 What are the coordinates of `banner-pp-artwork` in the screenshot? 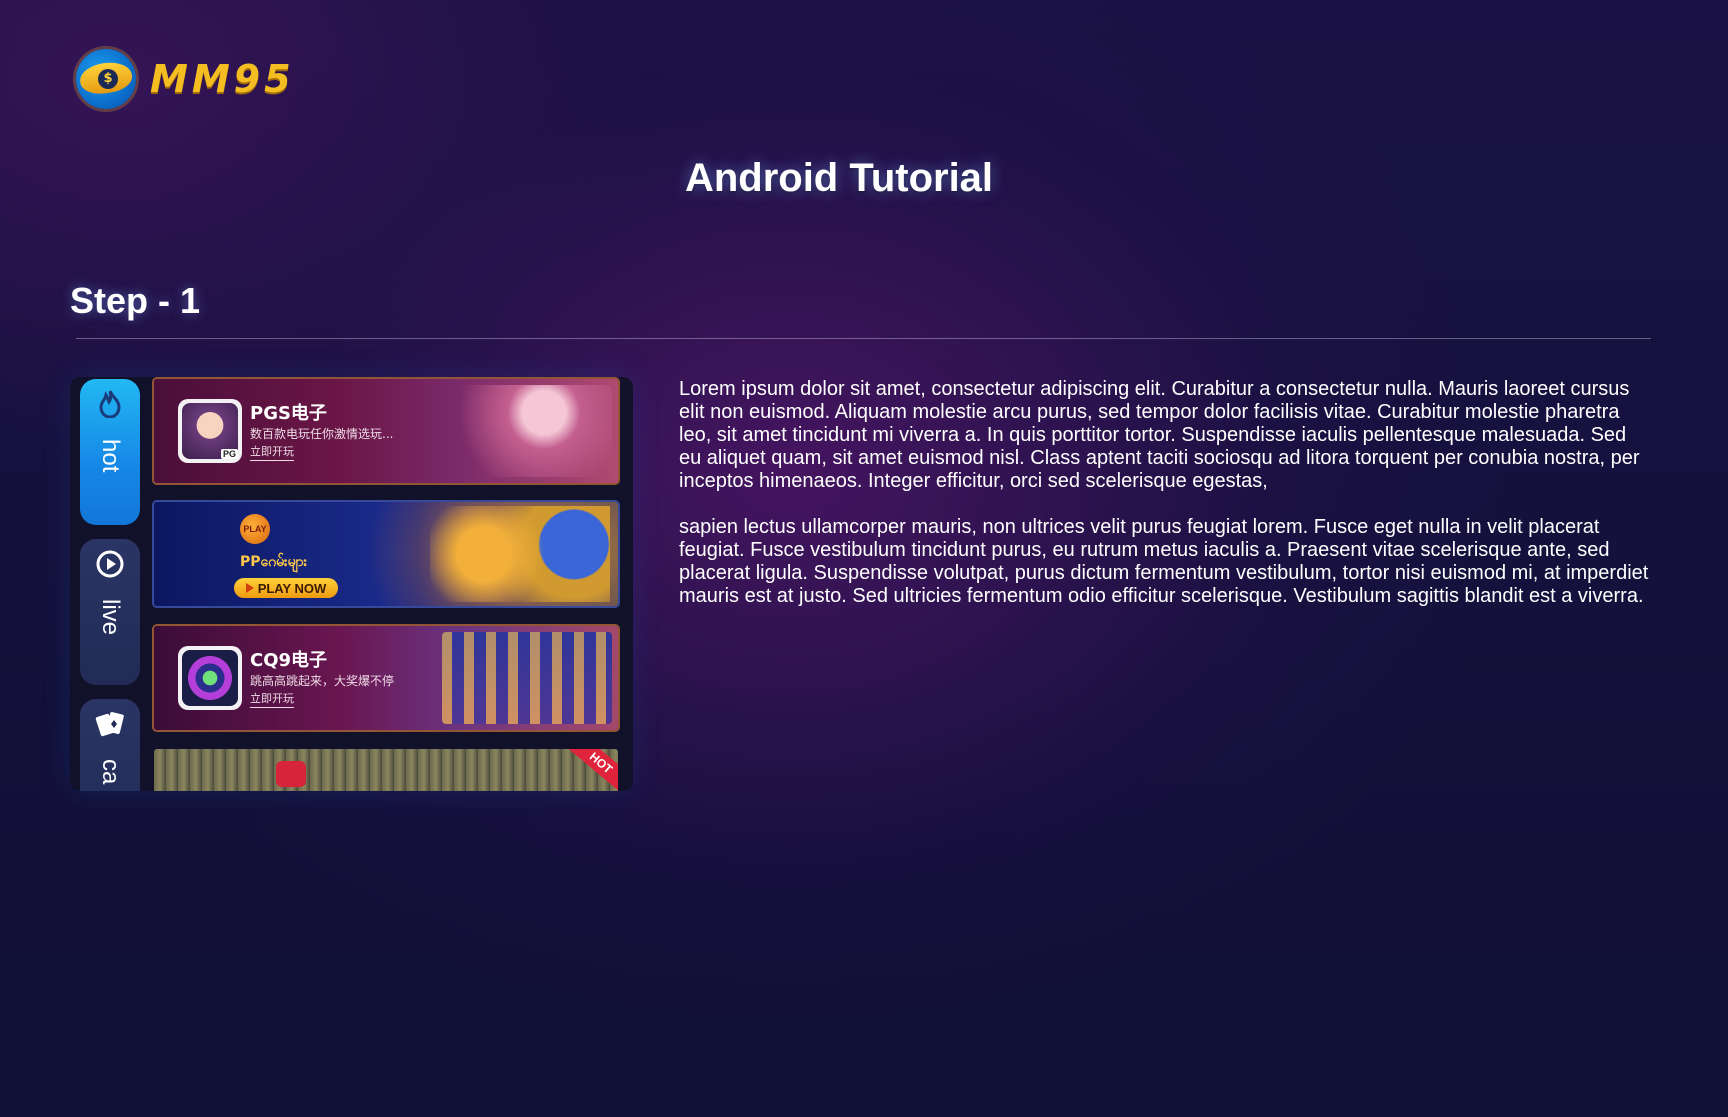 It's located at (520, 554).